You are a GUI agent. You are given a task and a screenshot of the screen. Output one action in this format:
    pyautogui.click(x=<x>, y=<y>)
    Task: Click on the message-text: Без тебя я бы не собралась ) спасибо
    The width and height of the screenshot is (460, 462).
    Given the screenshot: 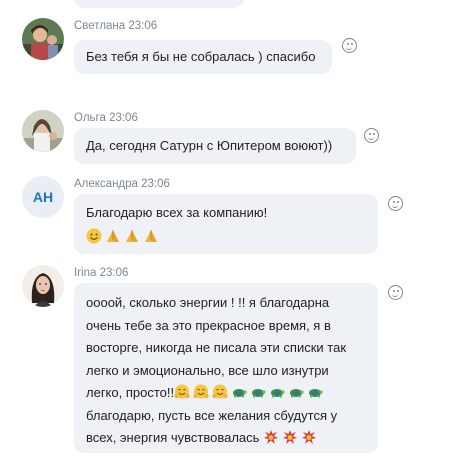 What is the action you would take?
    pyautogui.click(x=201, y=56)
    